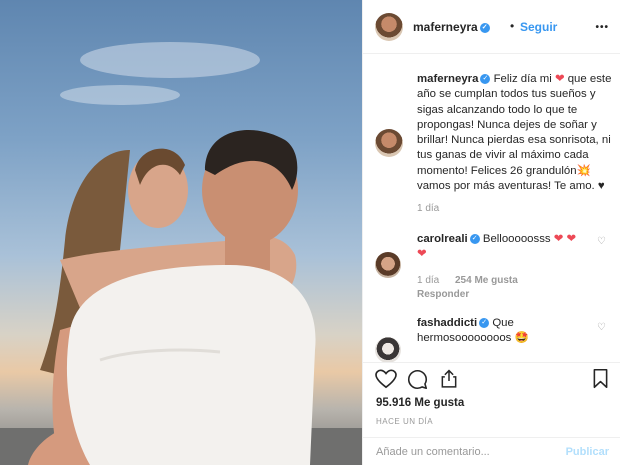  Describe the element at coordinates (516, 239) in the screenshot. I see `comment-text: Bellooooosss` at that location.